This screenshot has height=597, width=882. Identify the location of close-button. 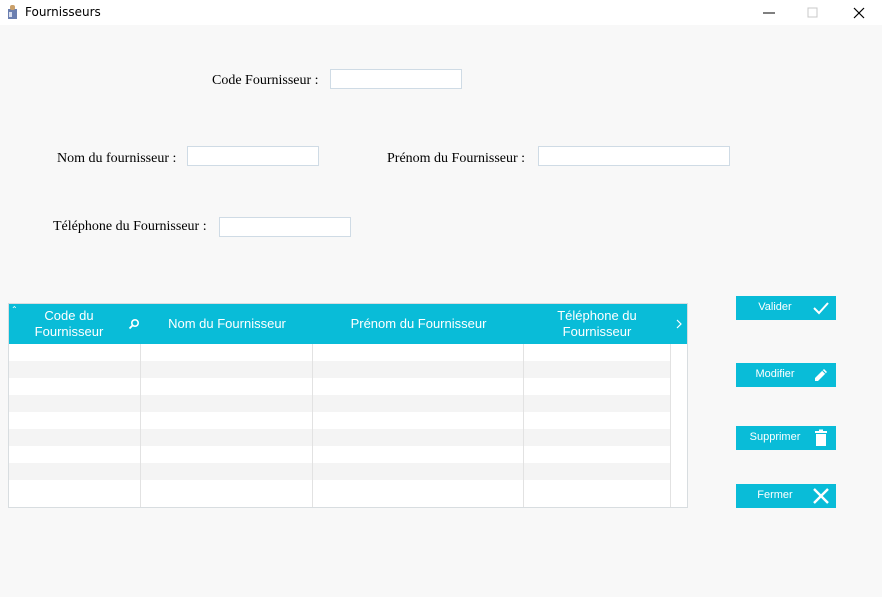
(859, 12).